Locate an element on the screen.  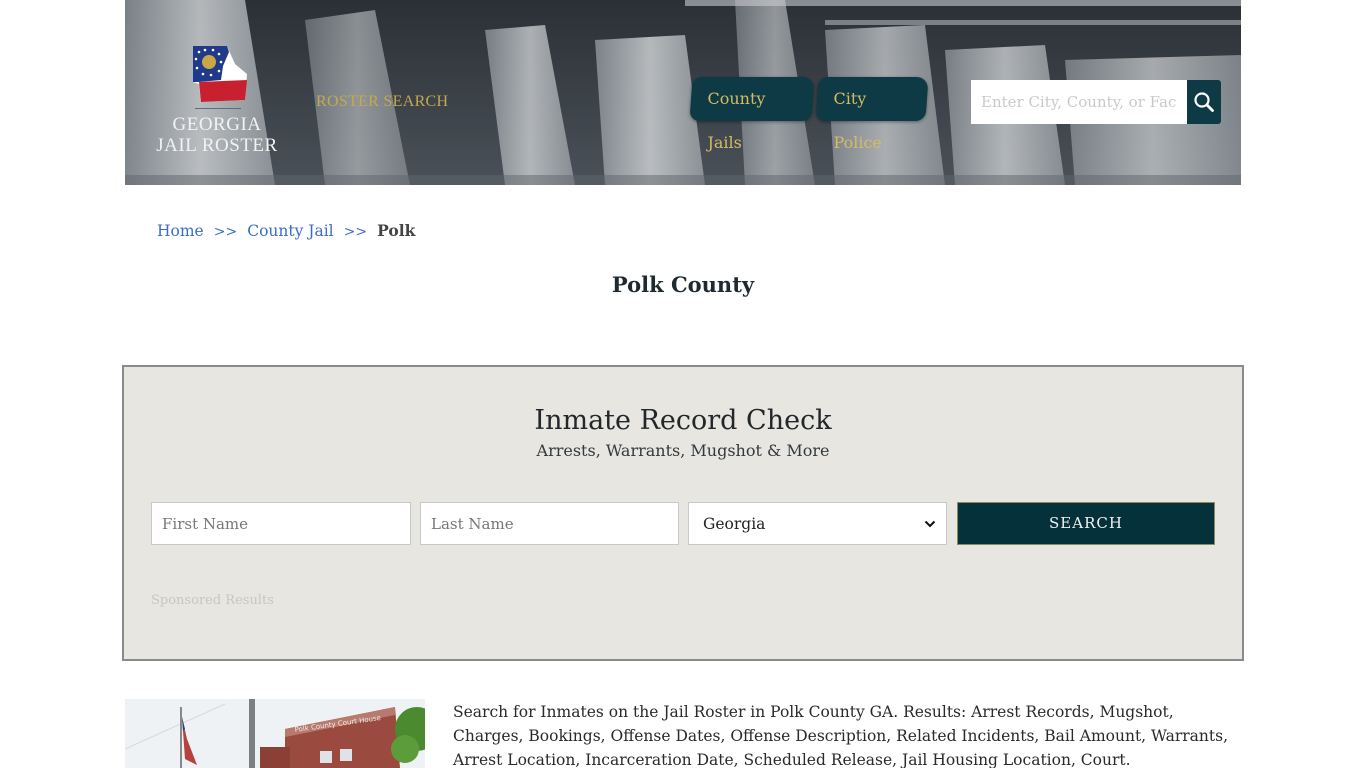
header-search-button is located at coordinates (1204, 102).